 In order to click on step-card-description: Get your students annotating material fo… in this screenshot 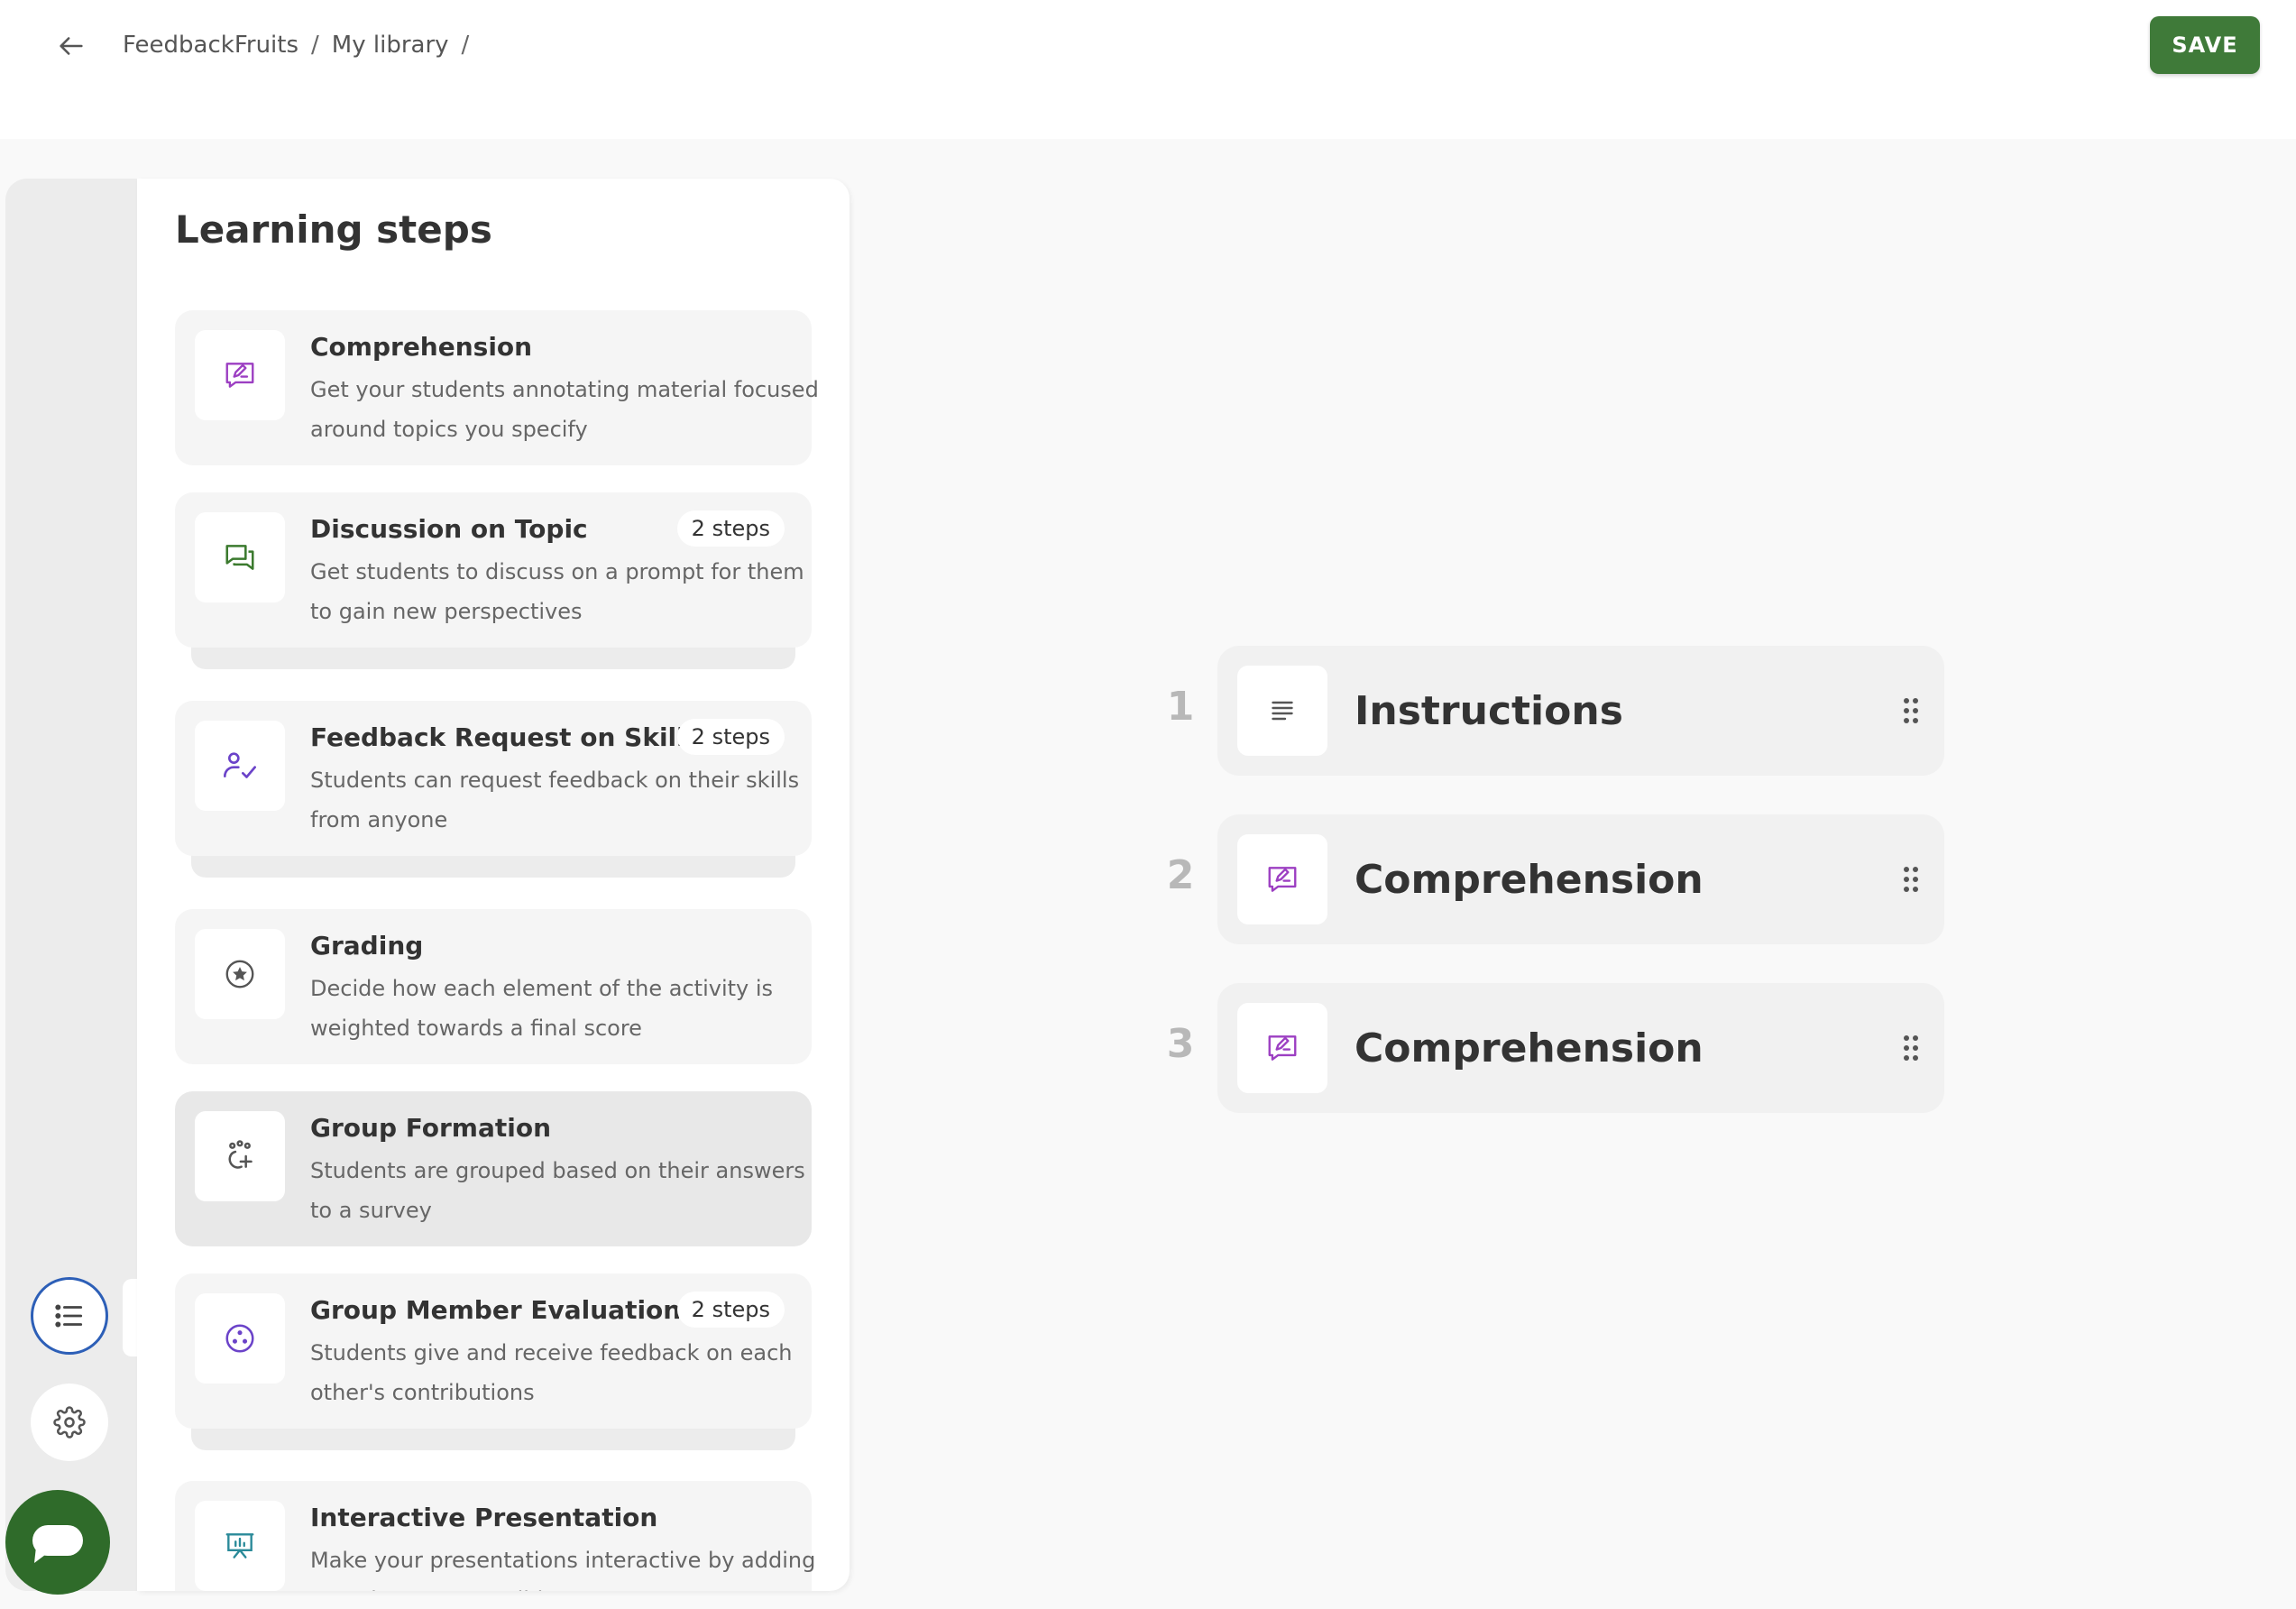, I will do `click(564, 409)`.